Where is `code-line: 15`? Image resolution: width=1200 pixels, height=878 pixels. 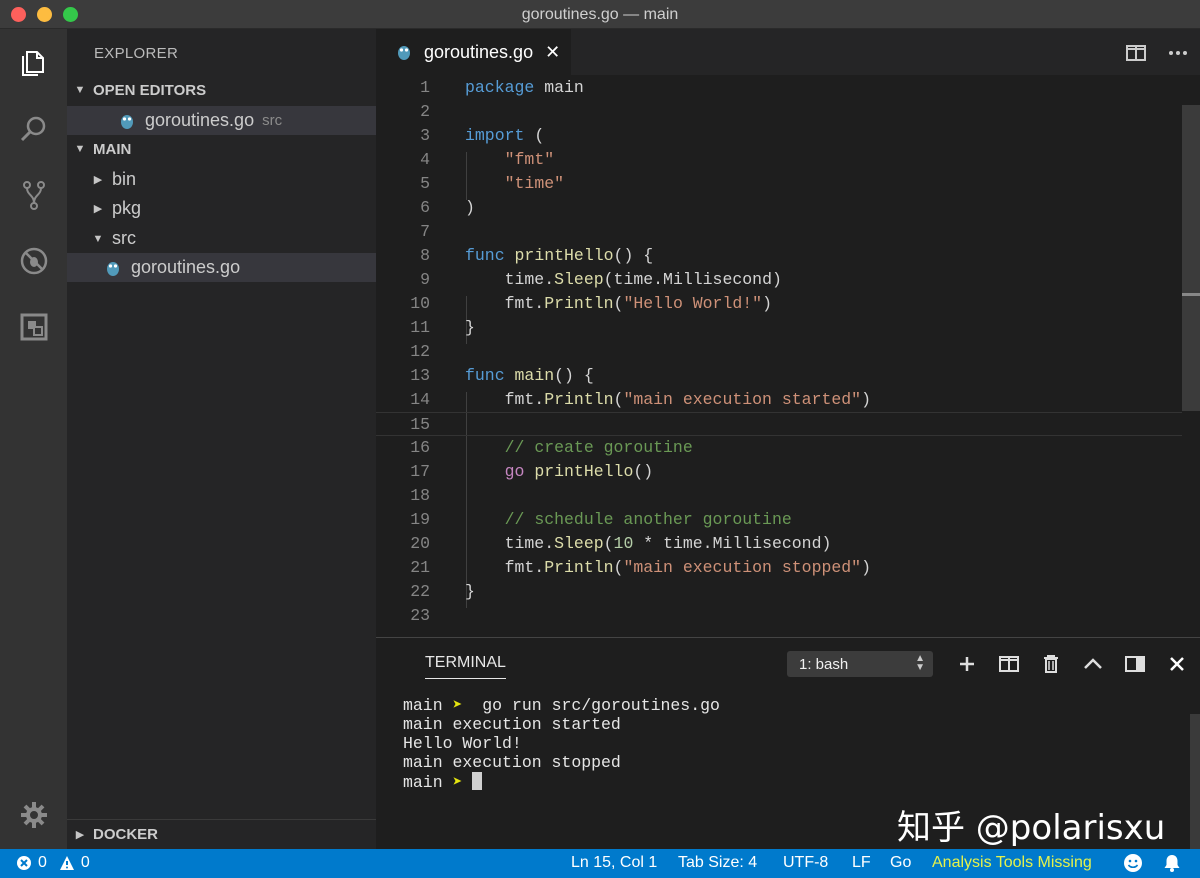 code-line: 15 is located at coordinates (779, 424).